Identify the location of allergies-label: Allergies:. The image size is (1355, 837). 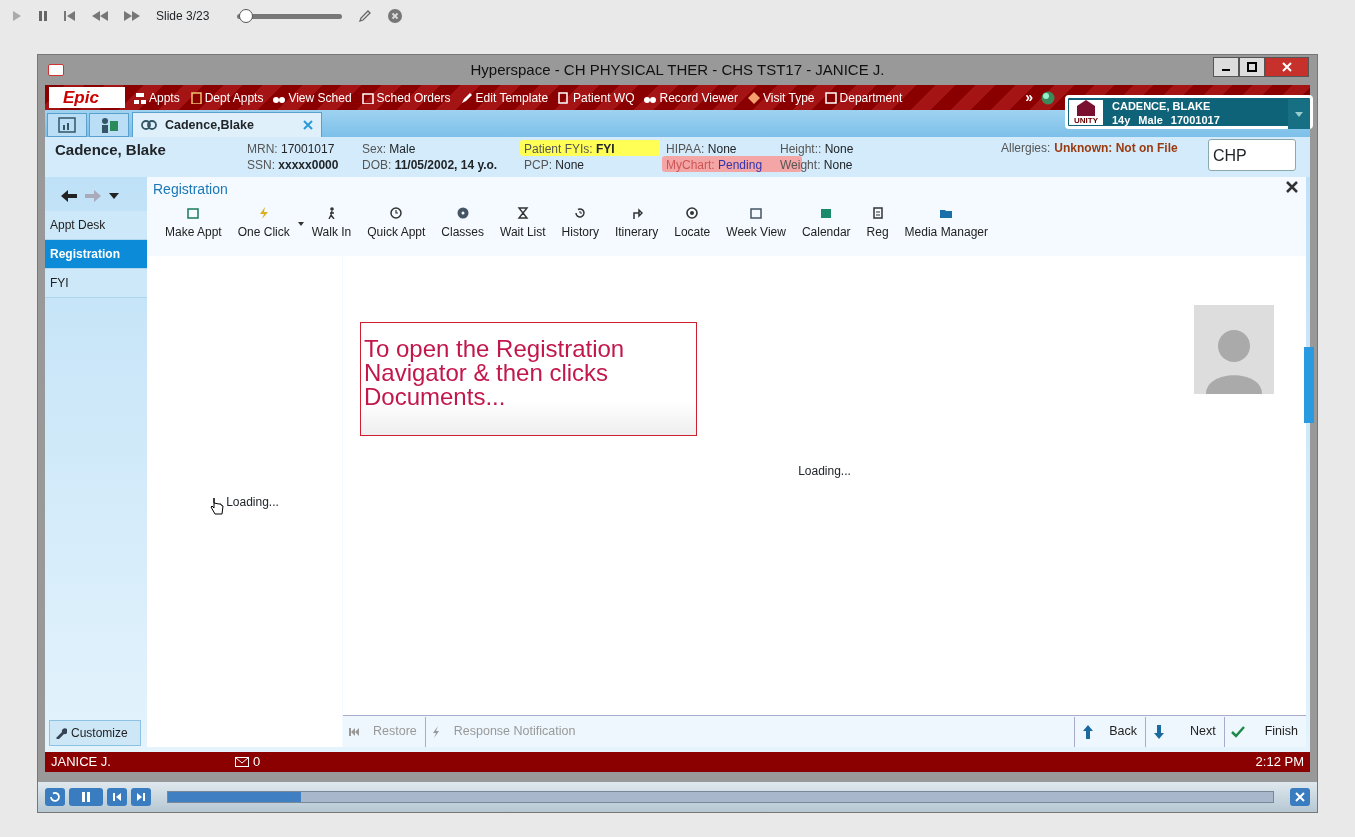
(1026, 148).